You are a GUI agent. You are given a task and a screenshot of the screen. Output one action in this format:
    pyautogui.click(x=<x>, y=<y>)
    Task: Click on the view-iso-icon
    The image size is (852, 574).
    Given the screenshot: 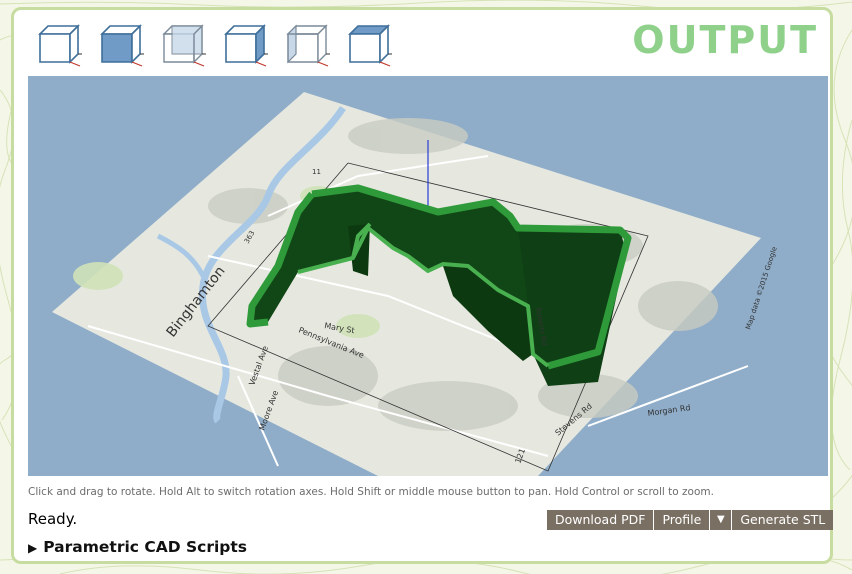 What is the action you would take?
    pyautogui.click(x=60, y=45)
    